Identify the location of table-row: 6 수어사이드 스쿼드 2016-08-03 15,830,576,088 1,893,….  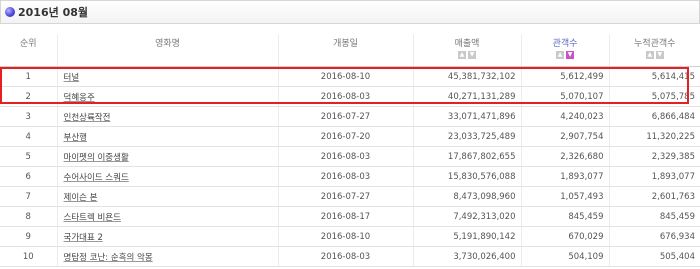
(350, 176).